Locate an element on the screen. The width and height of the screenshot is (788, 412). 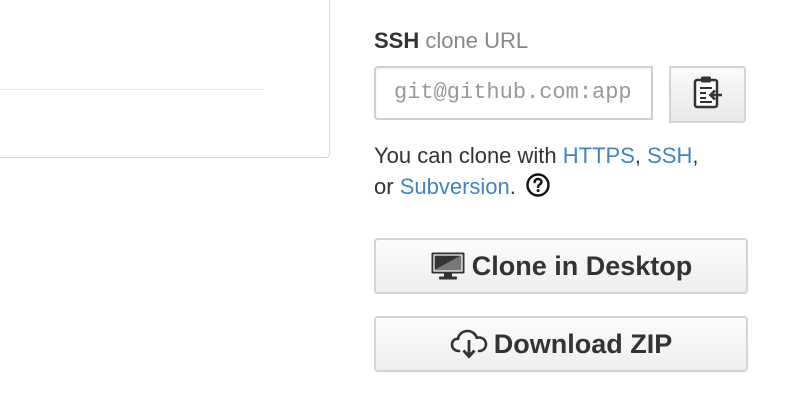
download-zip-label: Download ZIP is located at coordinates (583, 343).